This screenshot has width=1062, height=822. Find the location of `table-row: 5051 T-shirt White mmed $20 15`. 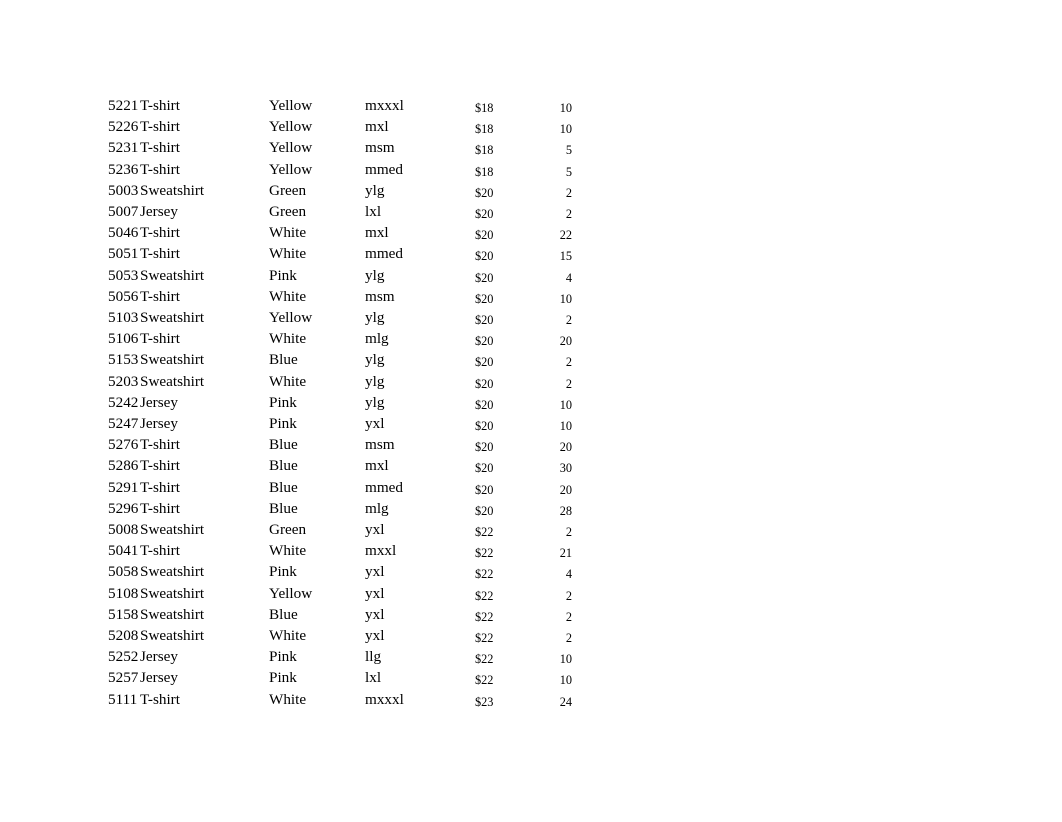

table-row: 5051 T-shirt White mmed $20 15 is located at coordinates (531, 256).